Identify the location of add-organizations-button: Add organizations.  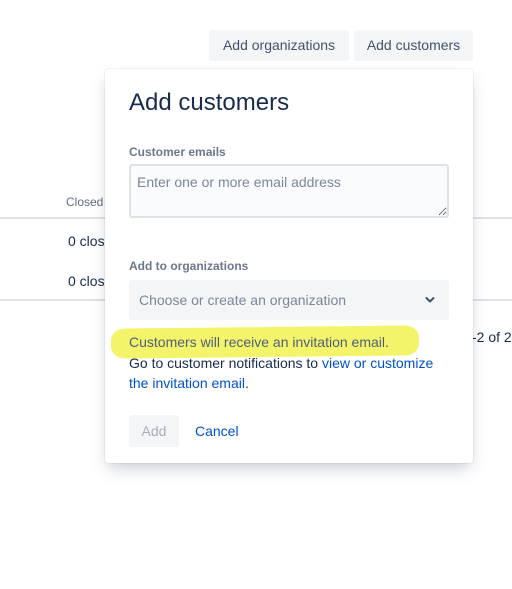
(279, 45).